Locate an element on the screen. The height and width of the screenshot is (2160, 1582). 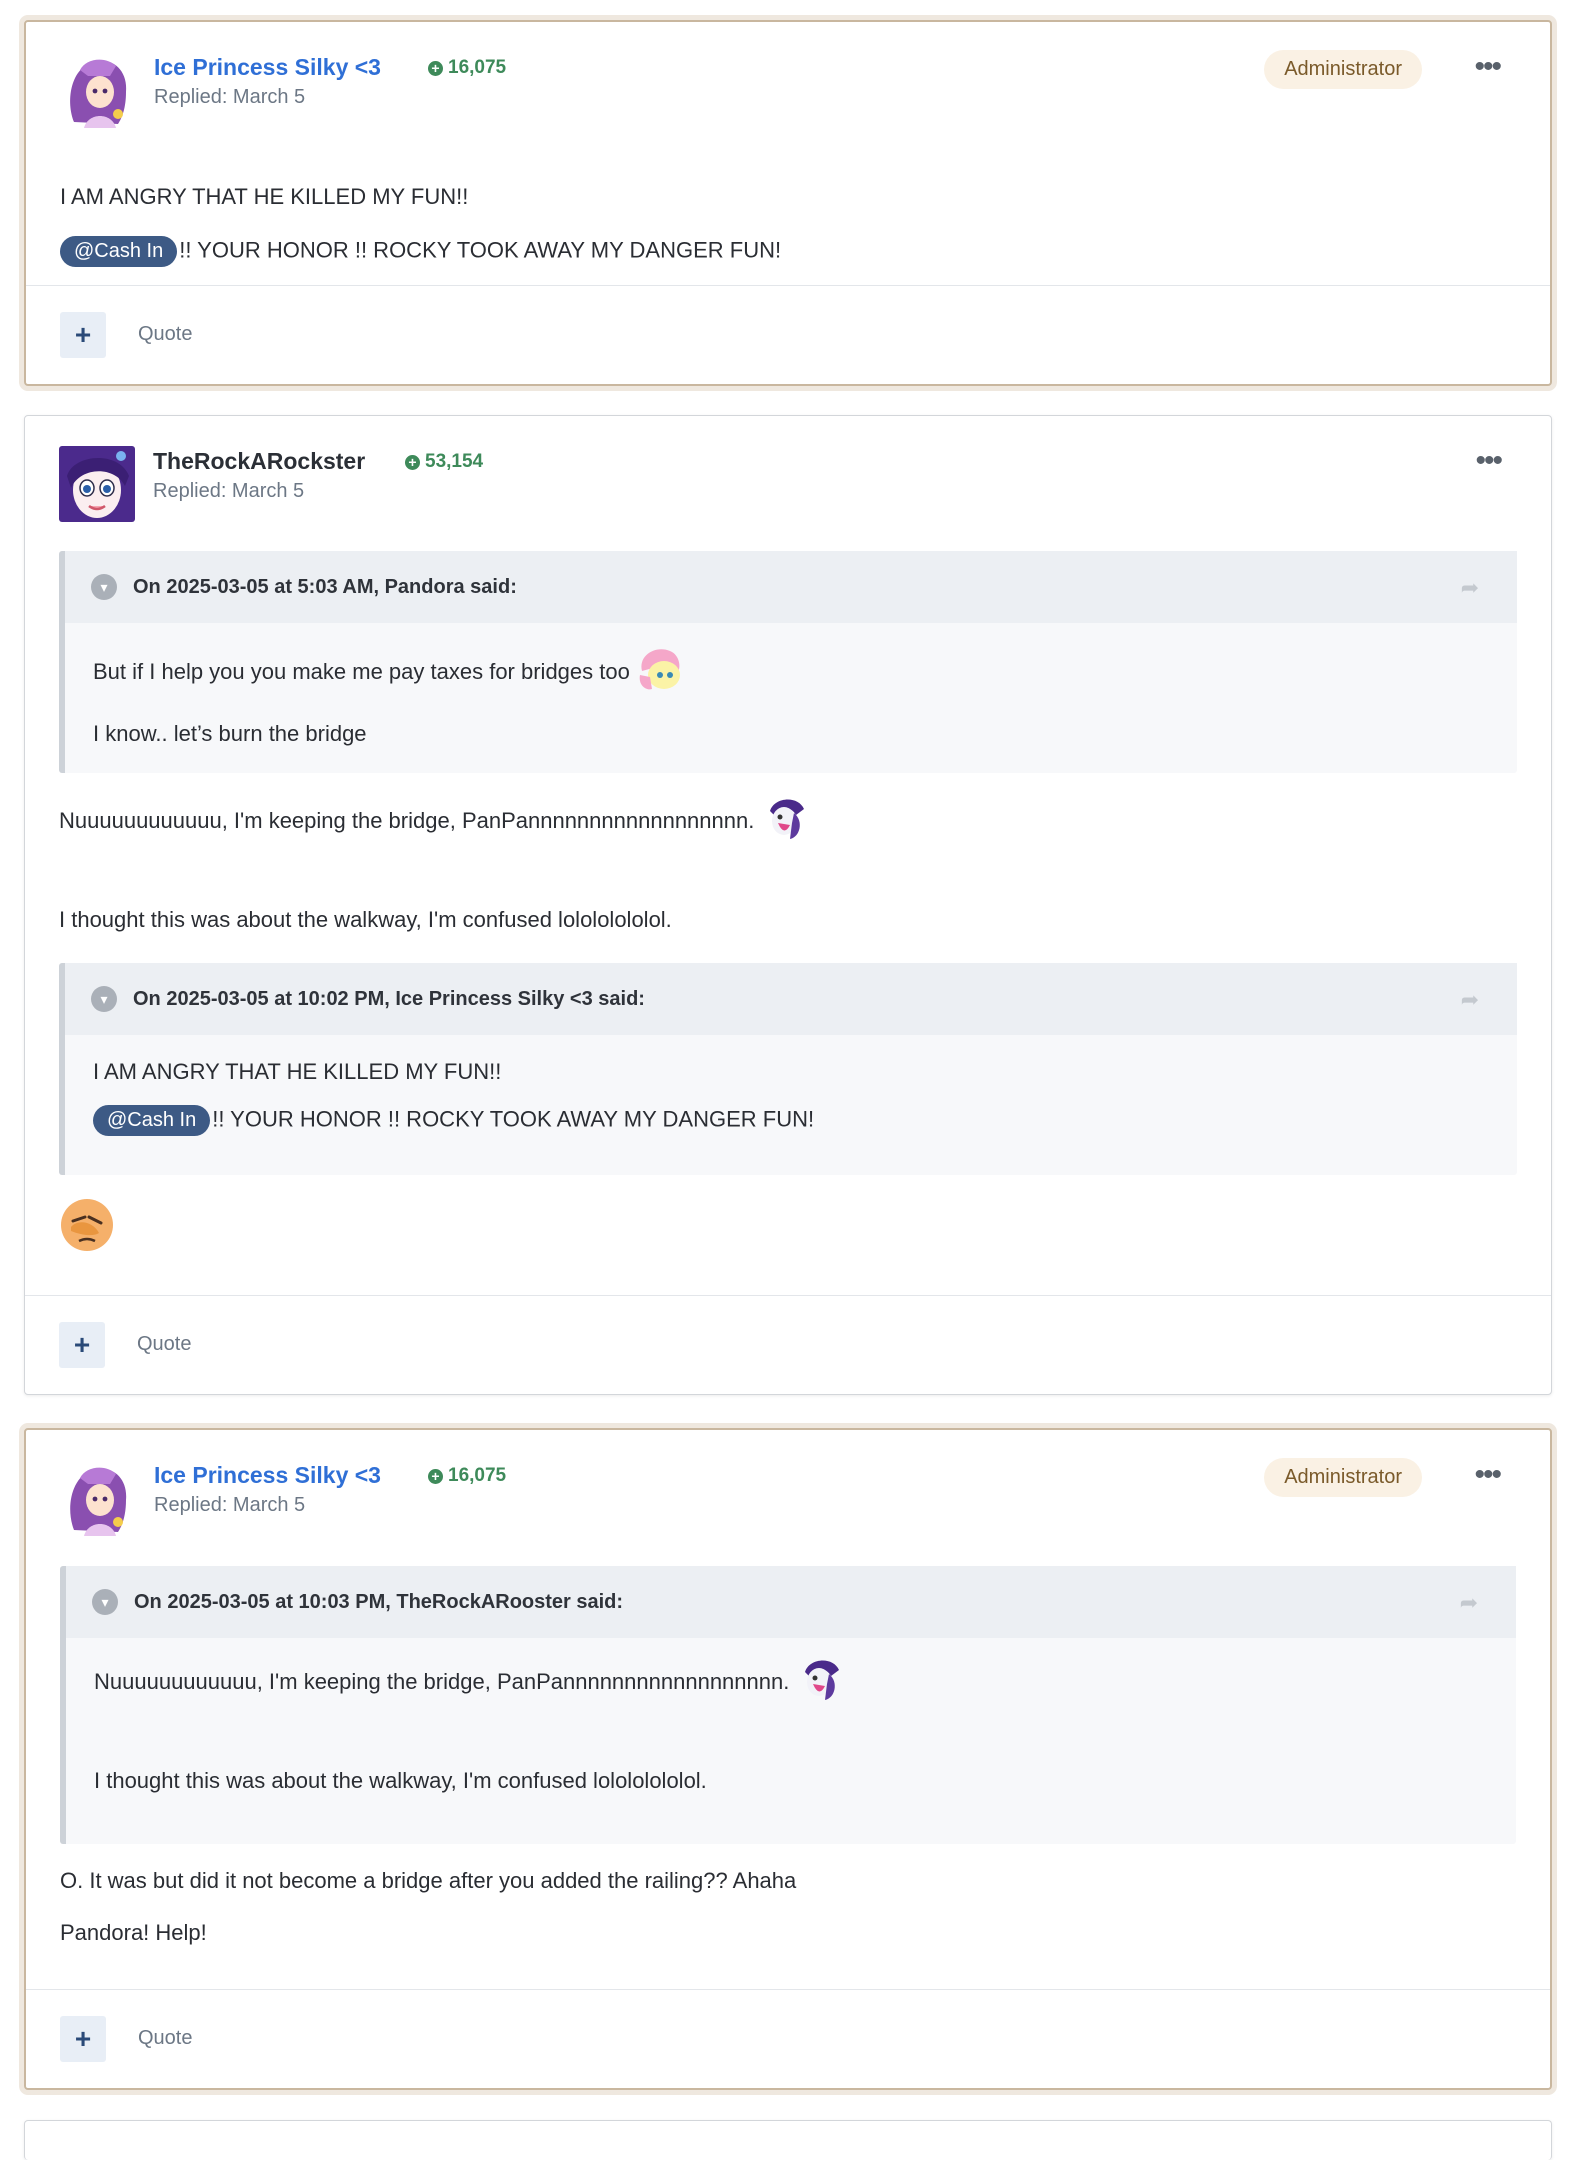
post-text: Pandora! Help! is located at coordinates (133, 1932).